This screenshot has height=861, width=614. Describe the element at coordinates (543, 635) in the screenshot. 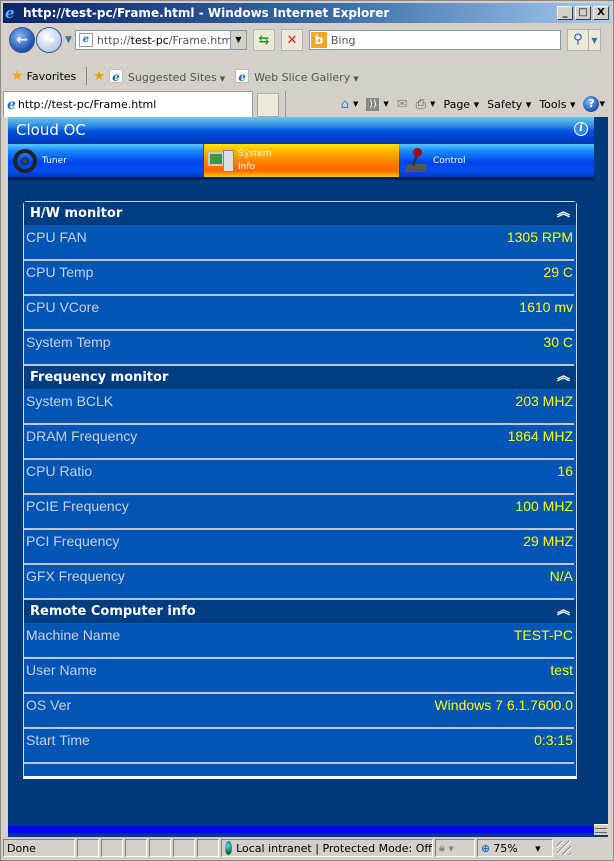

I see `row-value: TEST-PC` at that location.